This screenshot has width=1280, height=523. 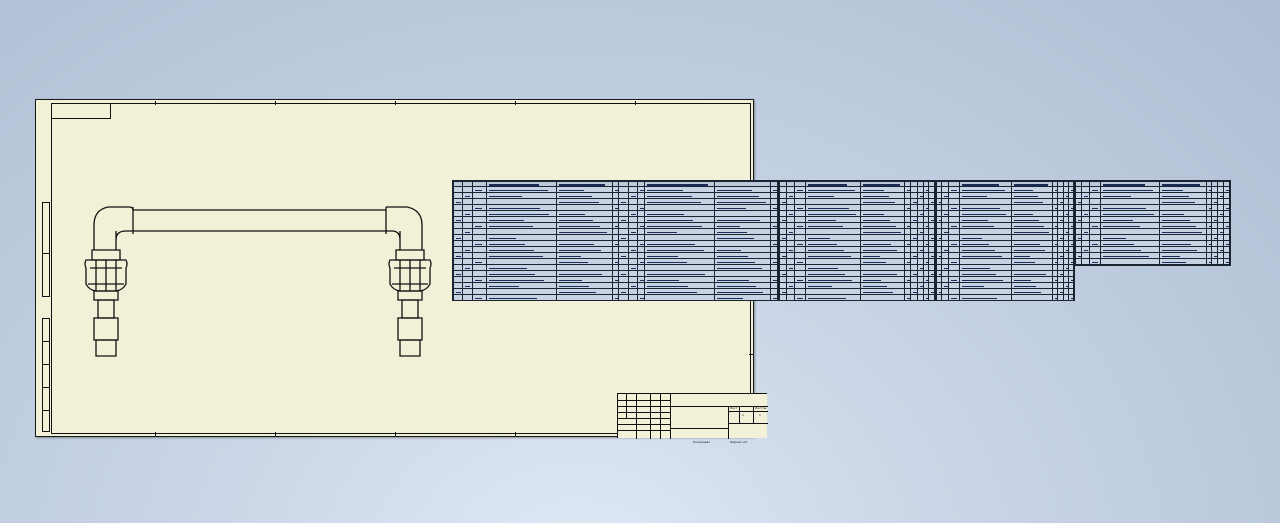 What do you see at coordinates (760, 415) in the screenshot?
I see `sheets-total: 1` at bounding box center [760, 415].